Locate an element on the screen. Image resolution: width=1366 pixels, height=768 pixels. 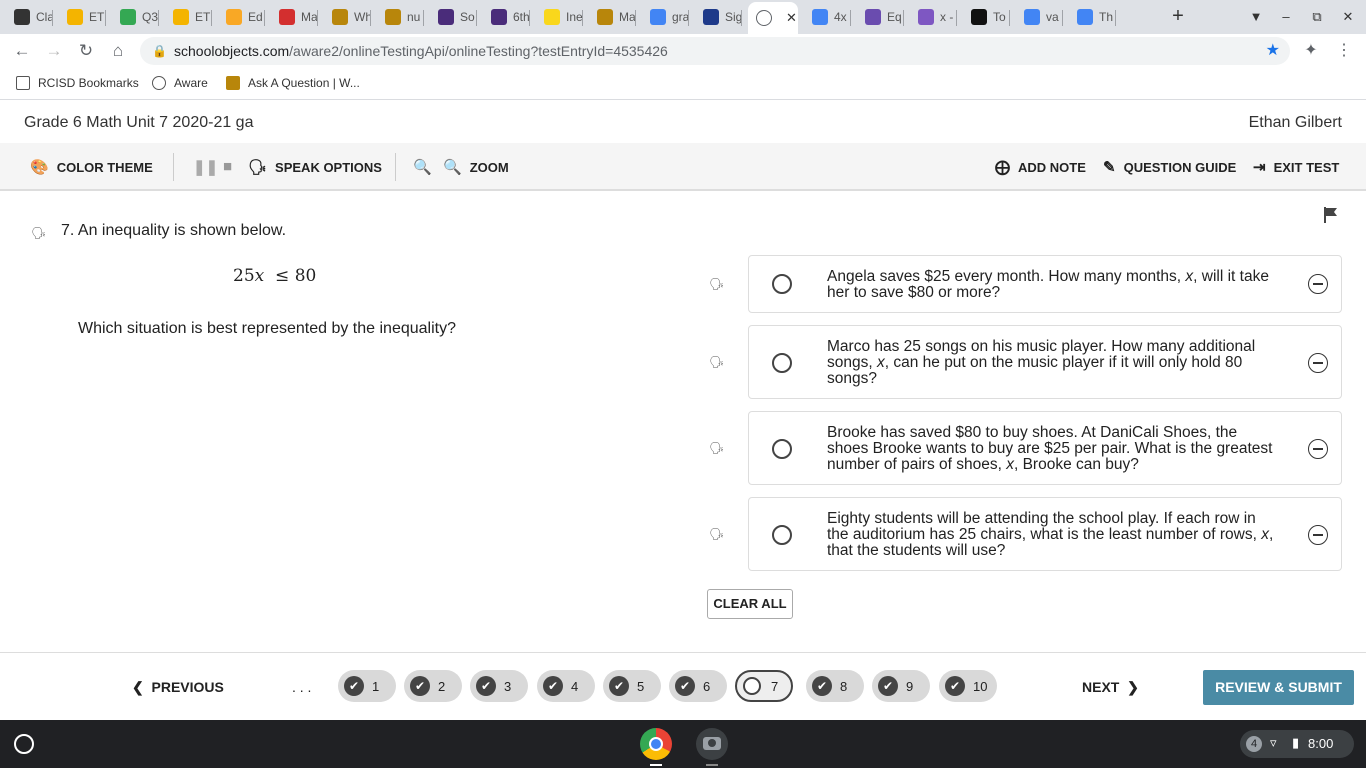
question-number-button: ✔ 2 is located at coordinates (433, 686).